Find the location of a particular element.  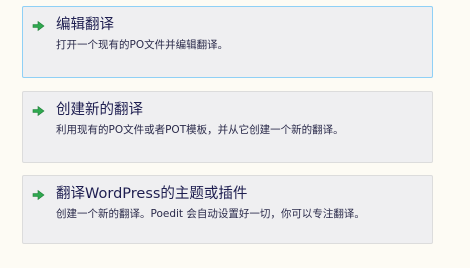

action-title: 创建新的翻译 is located at coordinates (99, 110).